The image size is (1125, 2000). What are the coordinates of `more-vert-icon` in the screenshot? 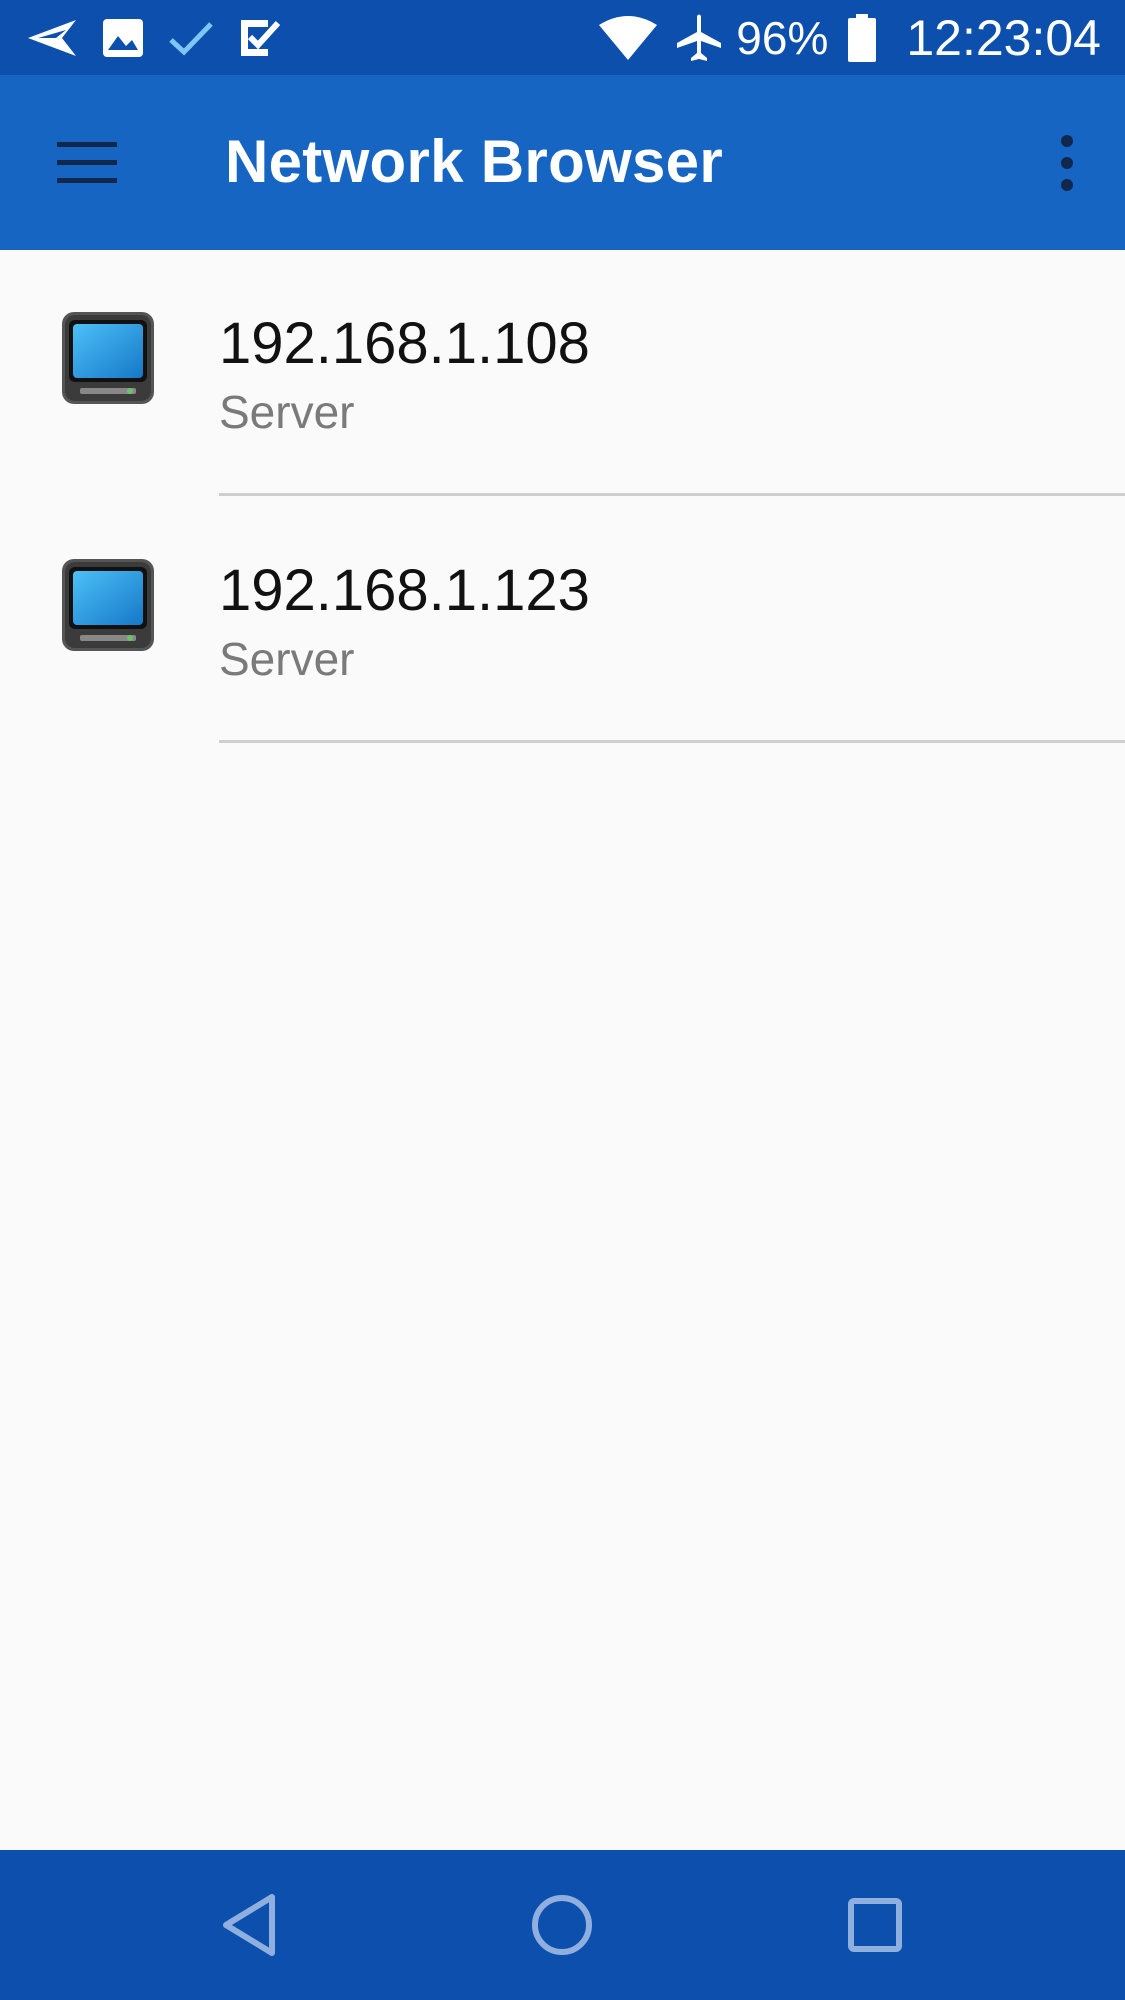 It's located at (1067, 163).